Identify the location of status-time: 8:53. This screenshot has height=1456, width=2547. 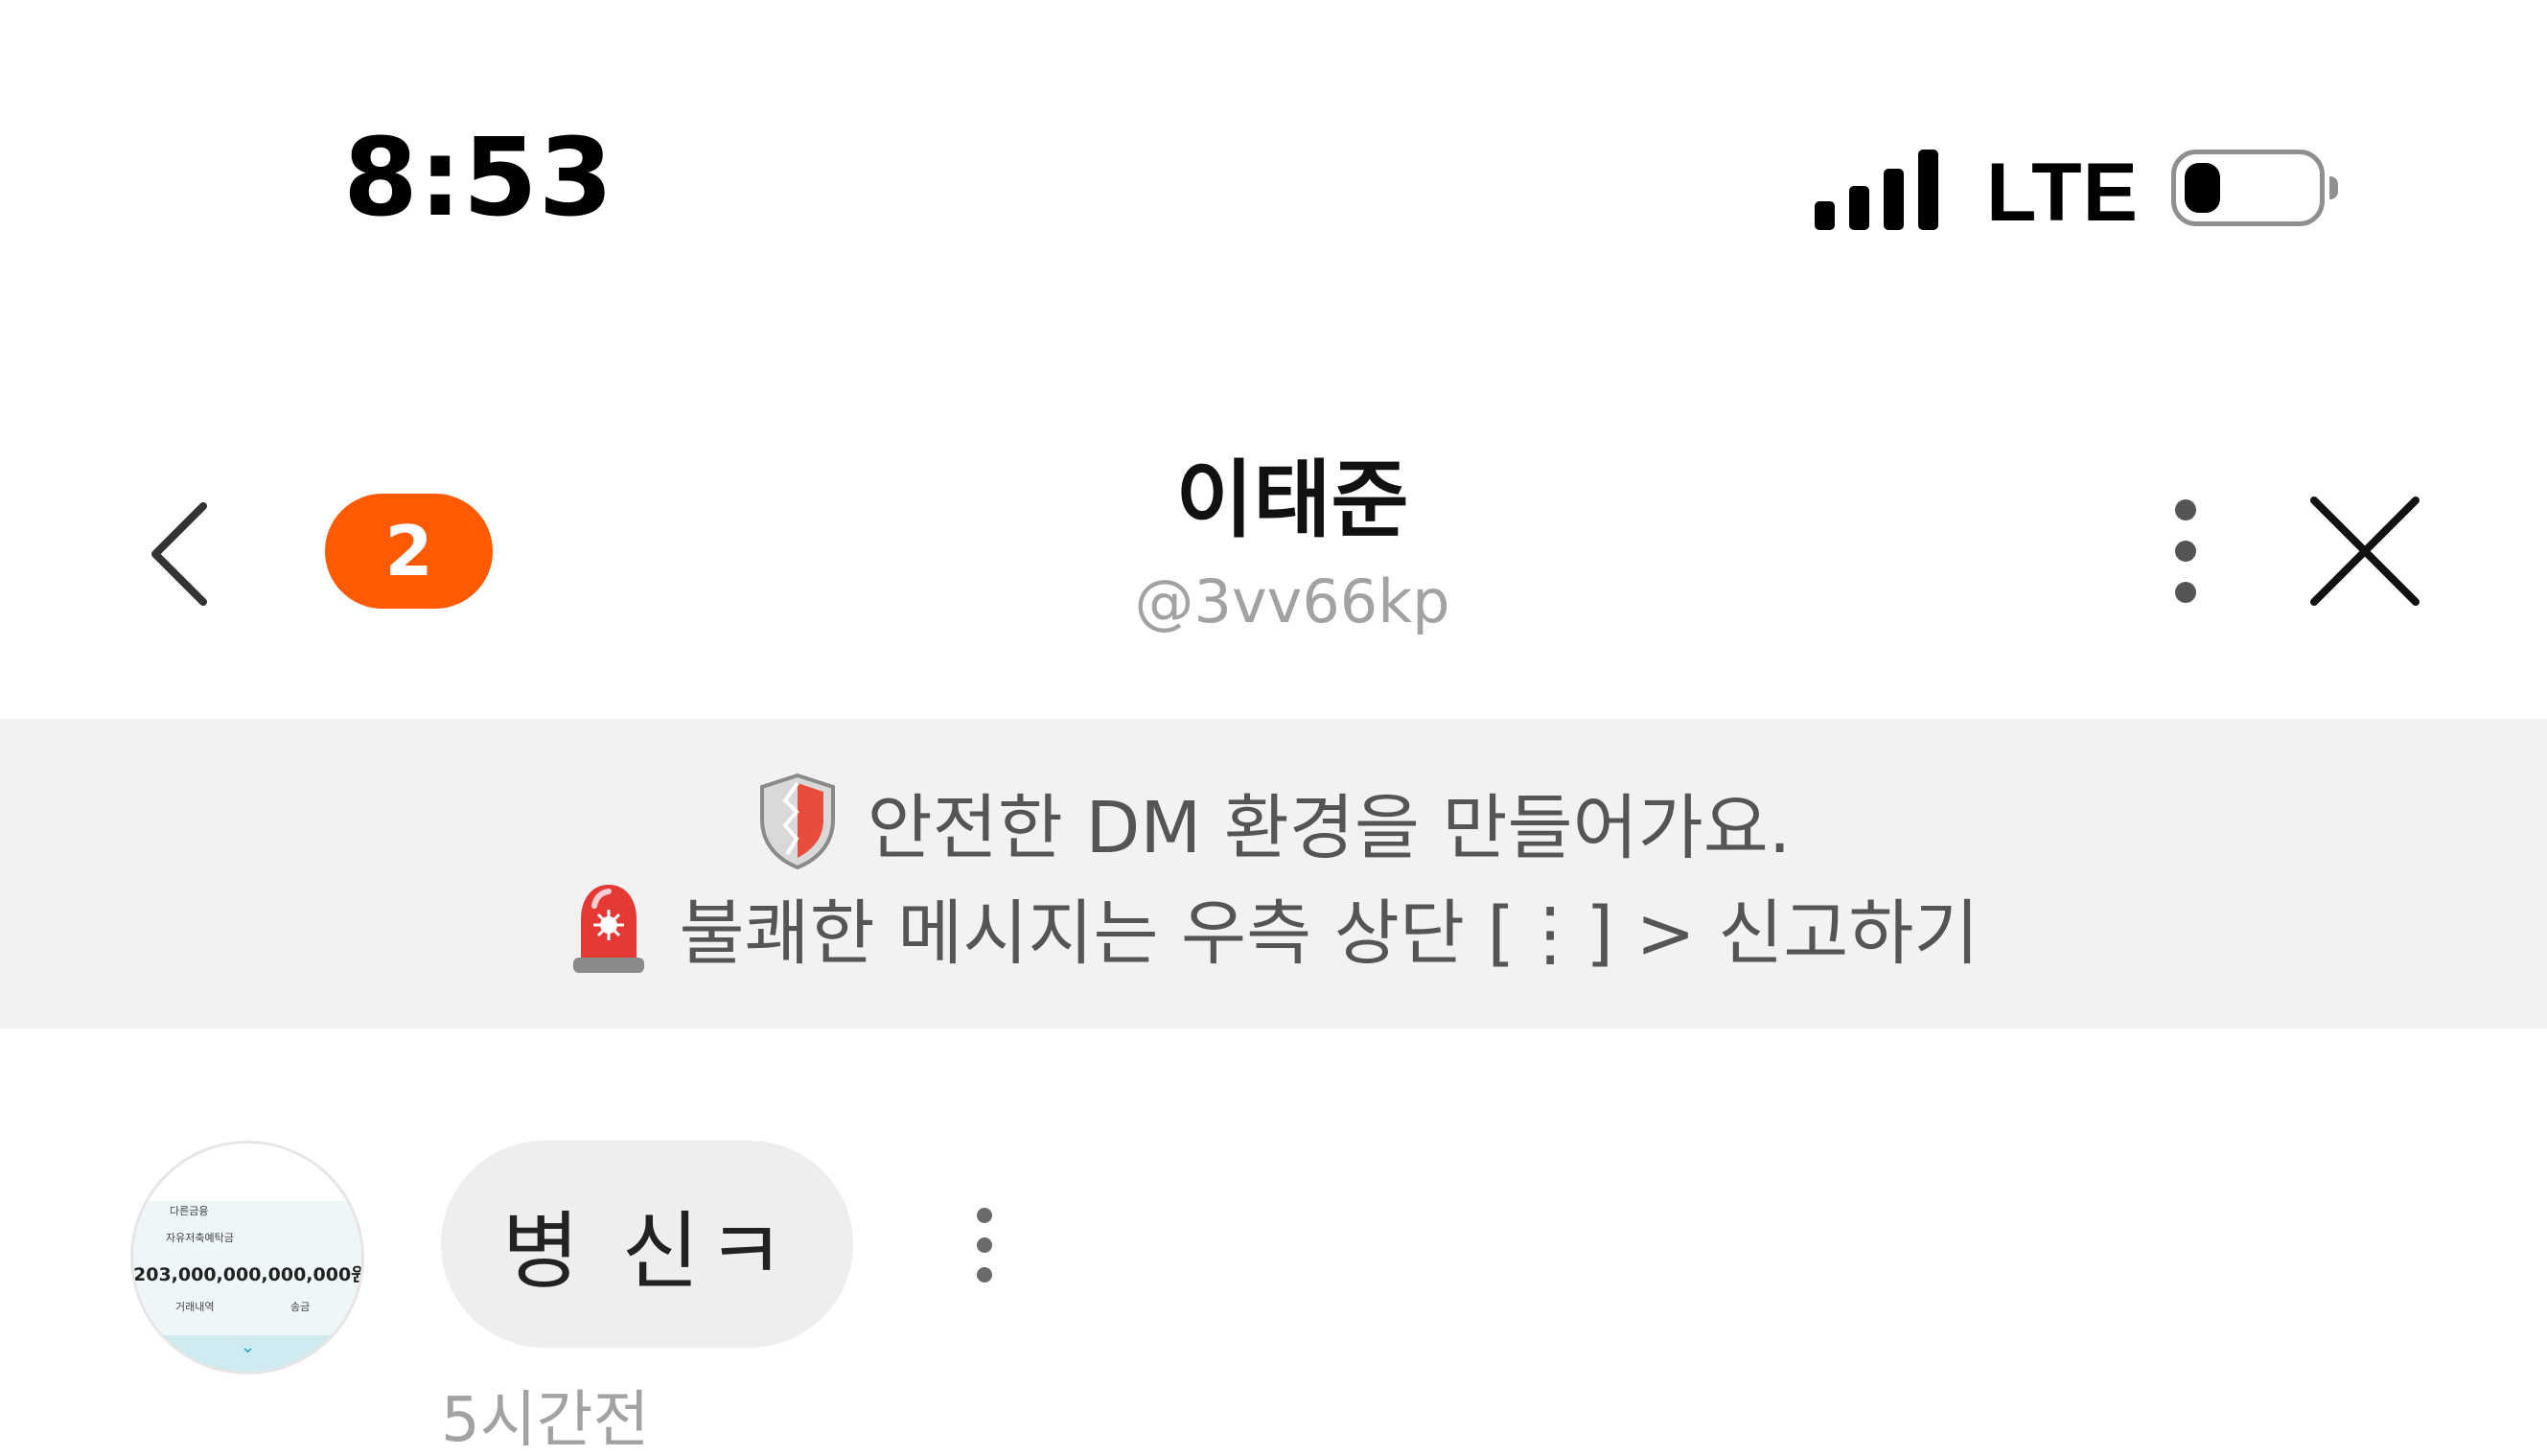
(478, 178).